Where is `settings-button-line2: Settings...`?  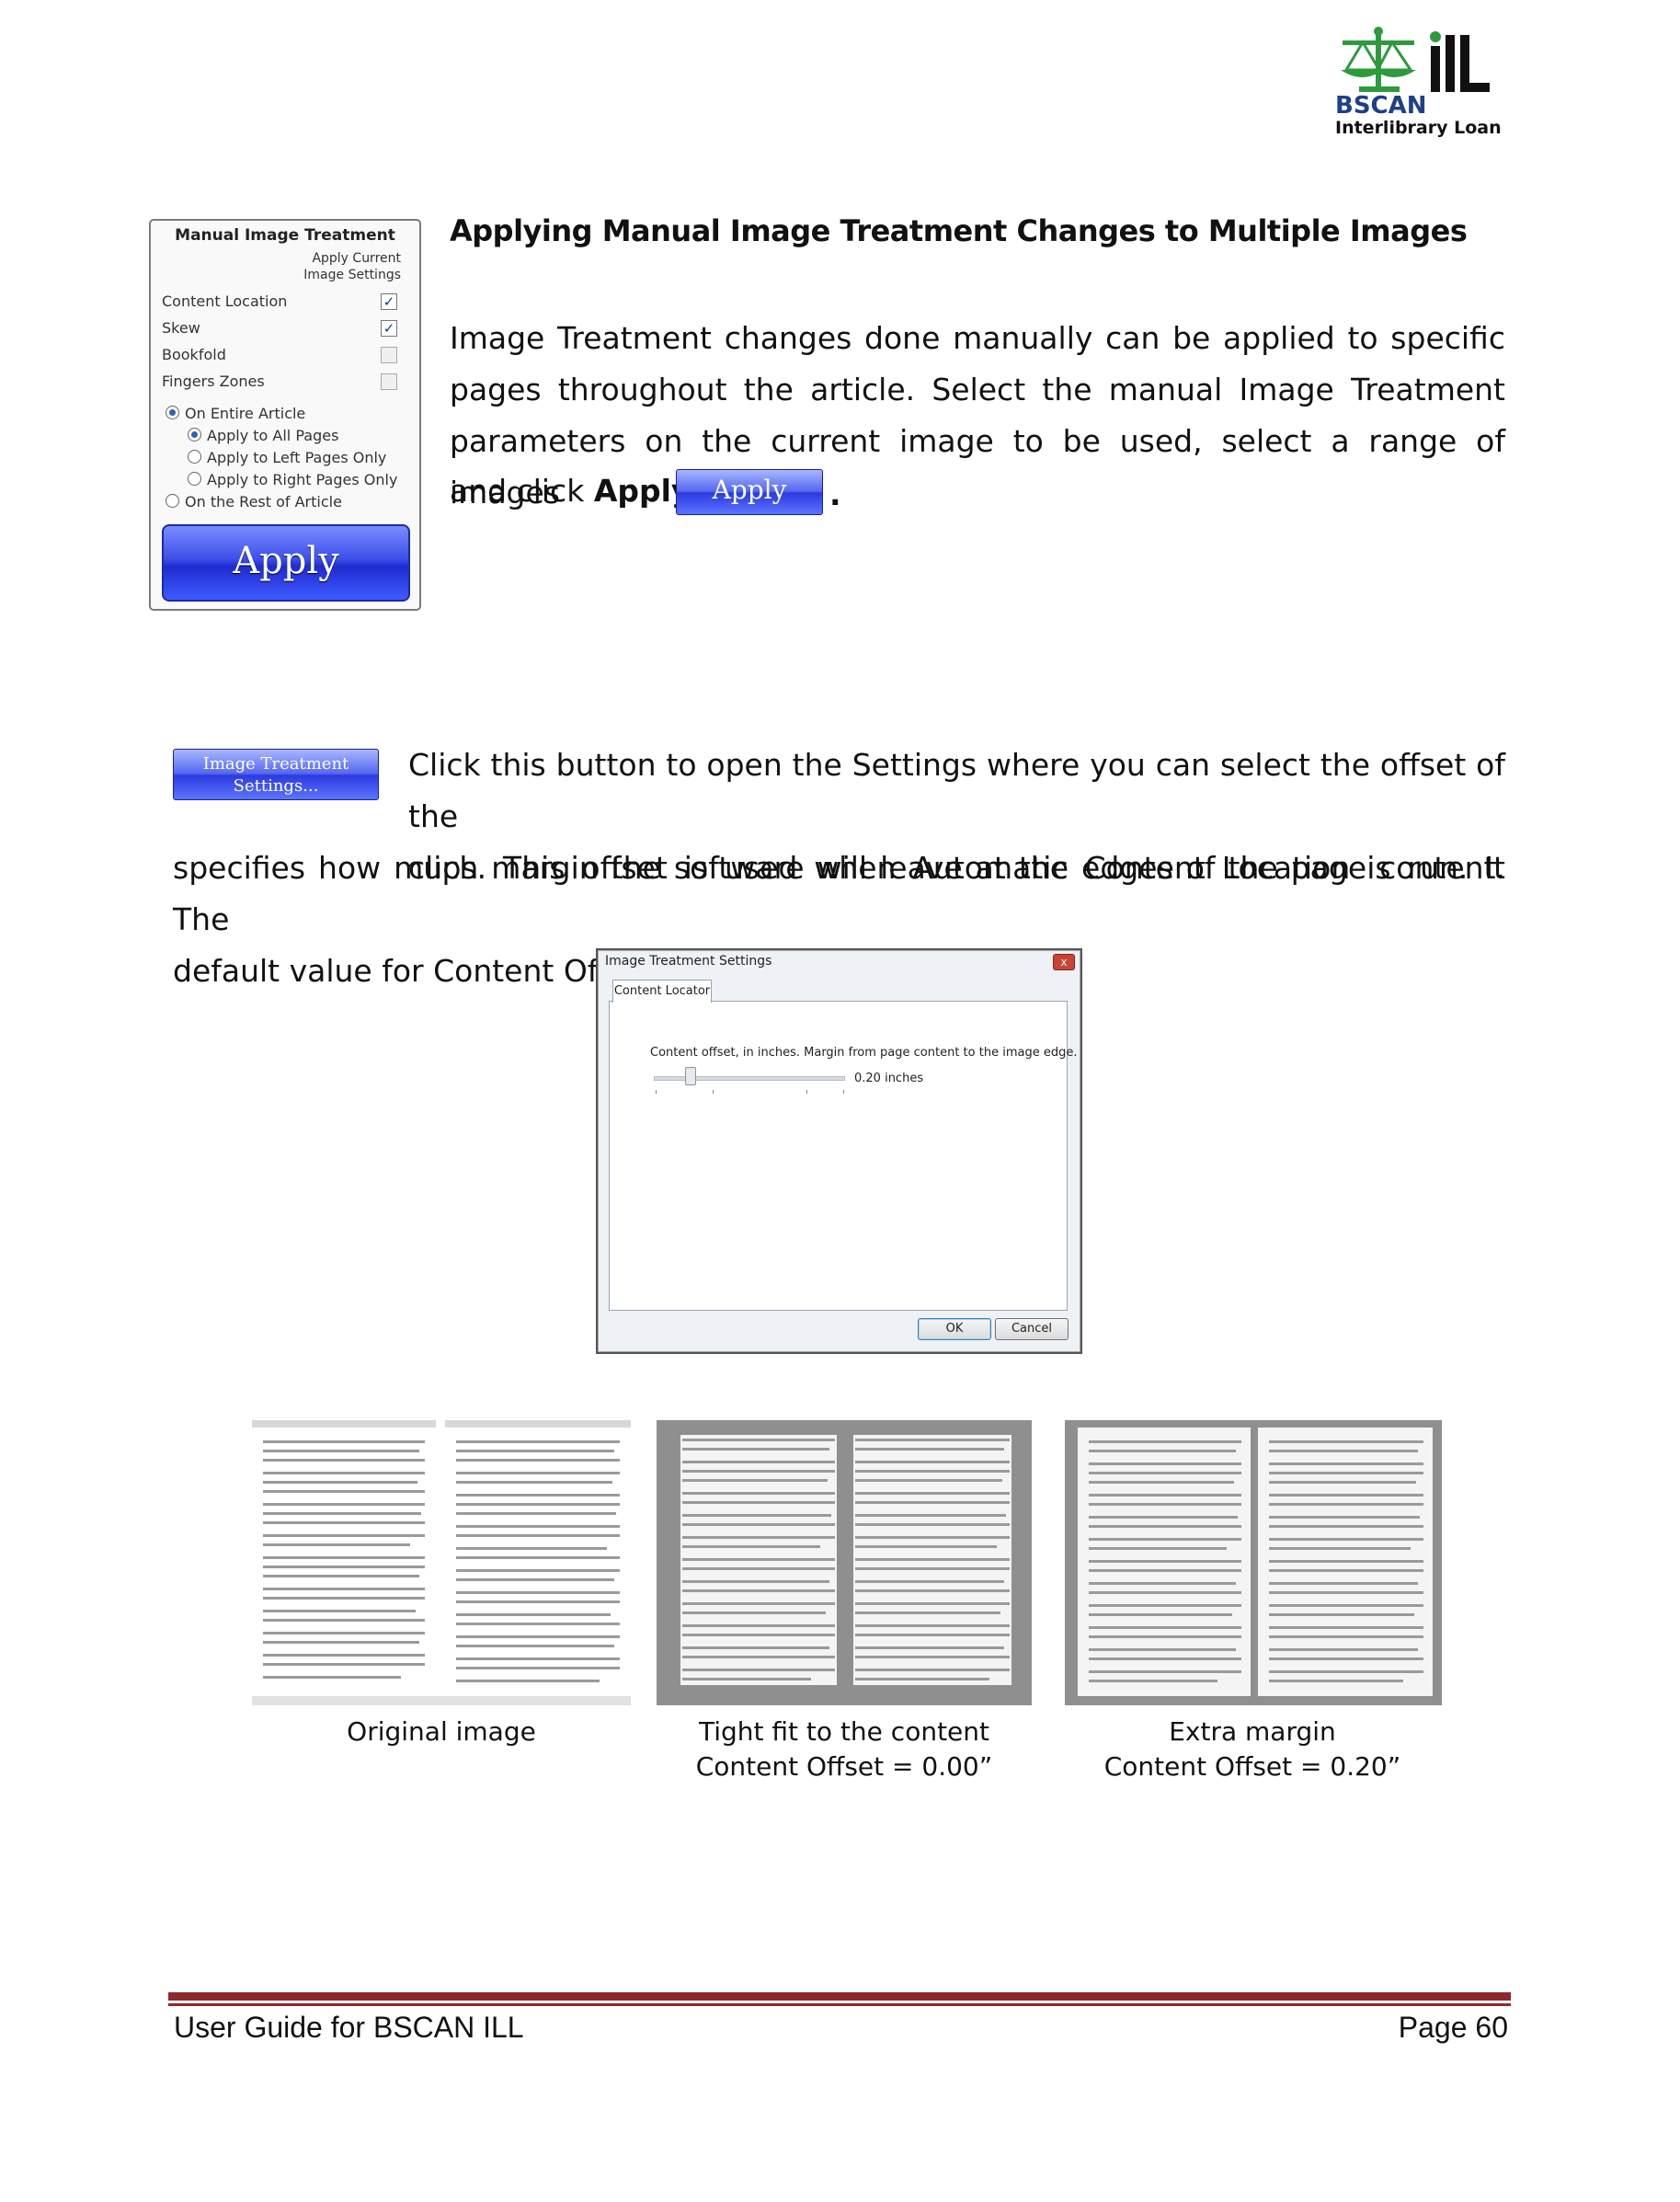
settings-button-line2: Settings... is located at coordinates (276, 786).